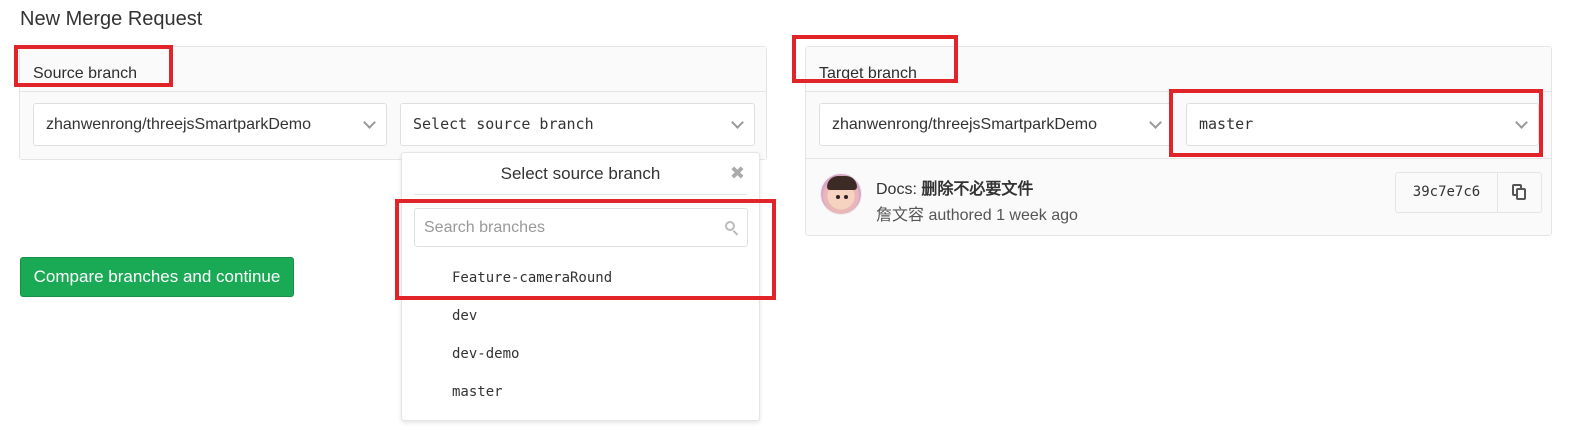 The image size is (1596, 438). I want to click on target-project-value: zhanwenrong/threejsSmartparkDemo, so click(965, 124).